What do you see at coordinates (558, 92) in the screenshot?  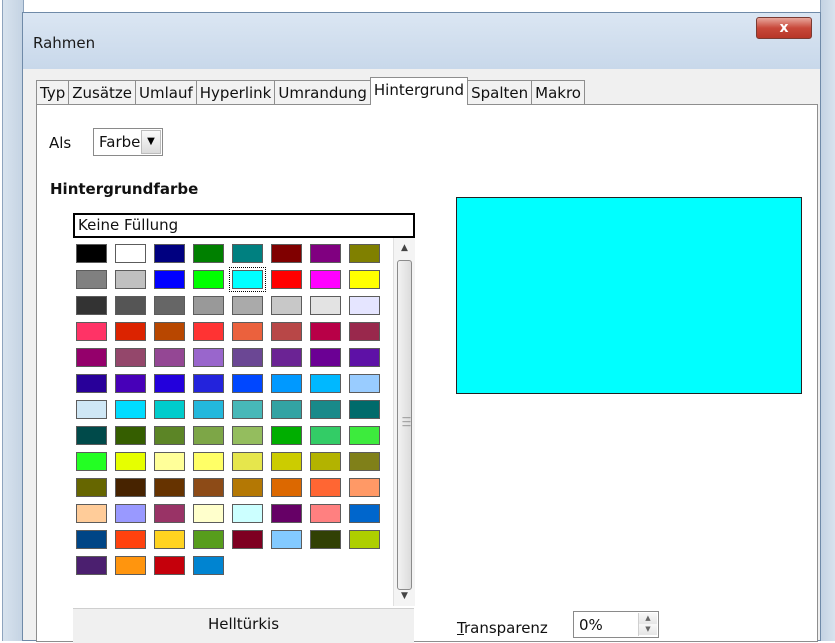 I see `tab-makro: Makro` at bounding box center [558, 92].